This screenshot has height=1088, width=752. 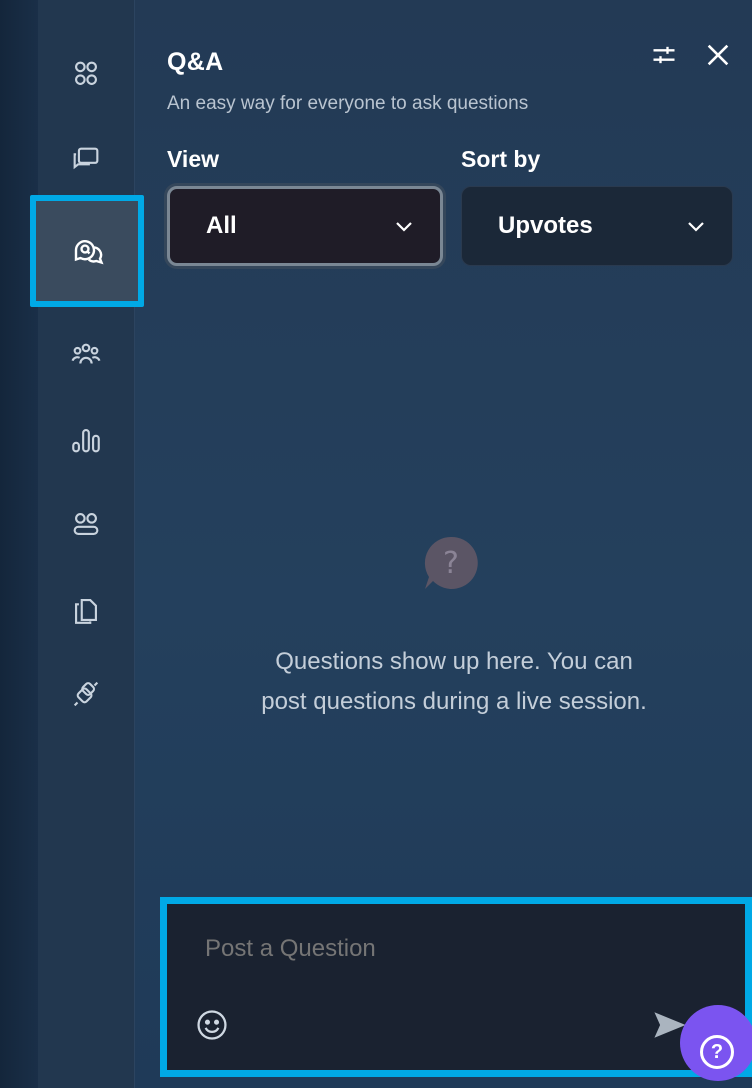 I want to click on chat-icon, so click(x=86, y=158).